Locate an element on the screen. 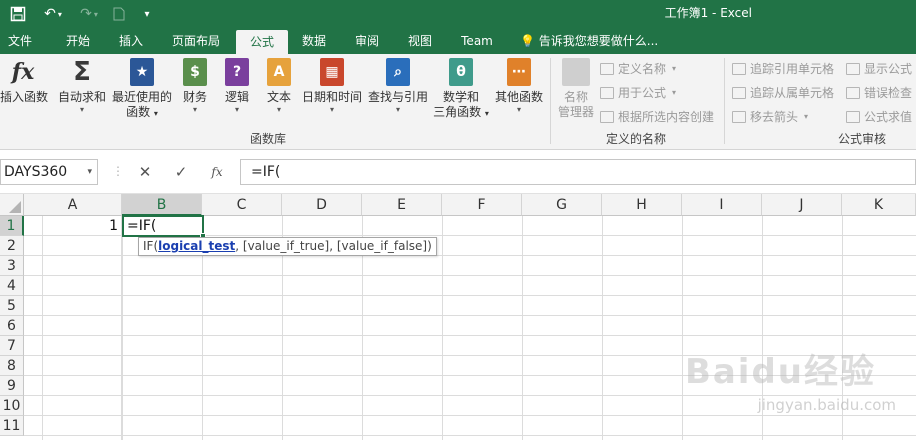  error-checking-label: 错误检查 is located at coordinates (888, 93).